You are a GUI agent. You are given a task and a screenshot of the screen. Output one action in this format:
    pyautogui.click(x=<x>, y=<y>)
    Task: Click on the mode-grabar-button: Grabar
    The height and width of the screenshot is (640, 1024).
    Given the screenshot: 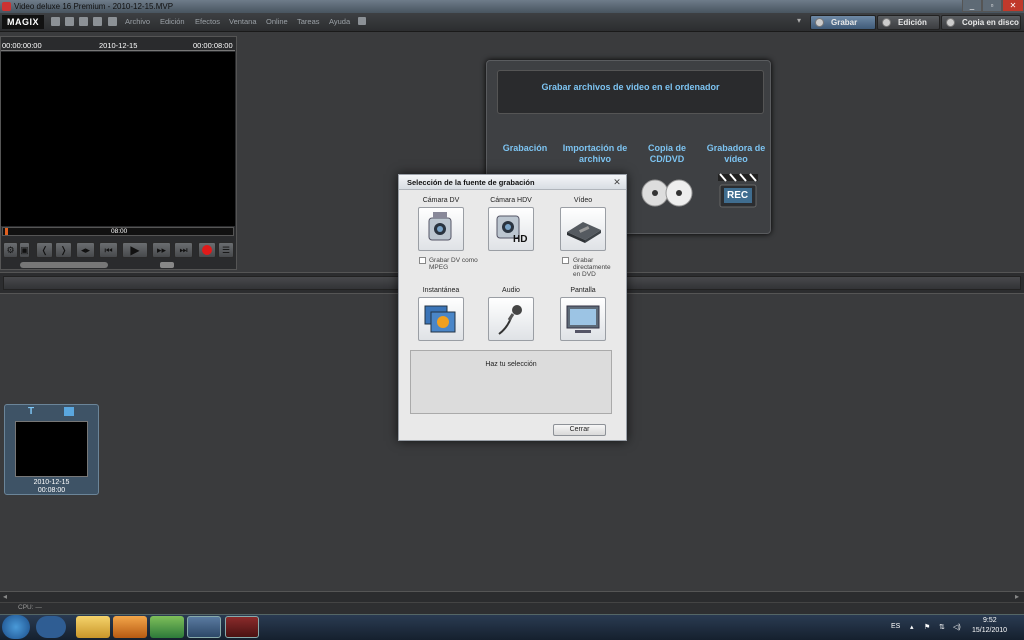 What is the action you would take?
    pyautogui.click(x=843, y=22)
    